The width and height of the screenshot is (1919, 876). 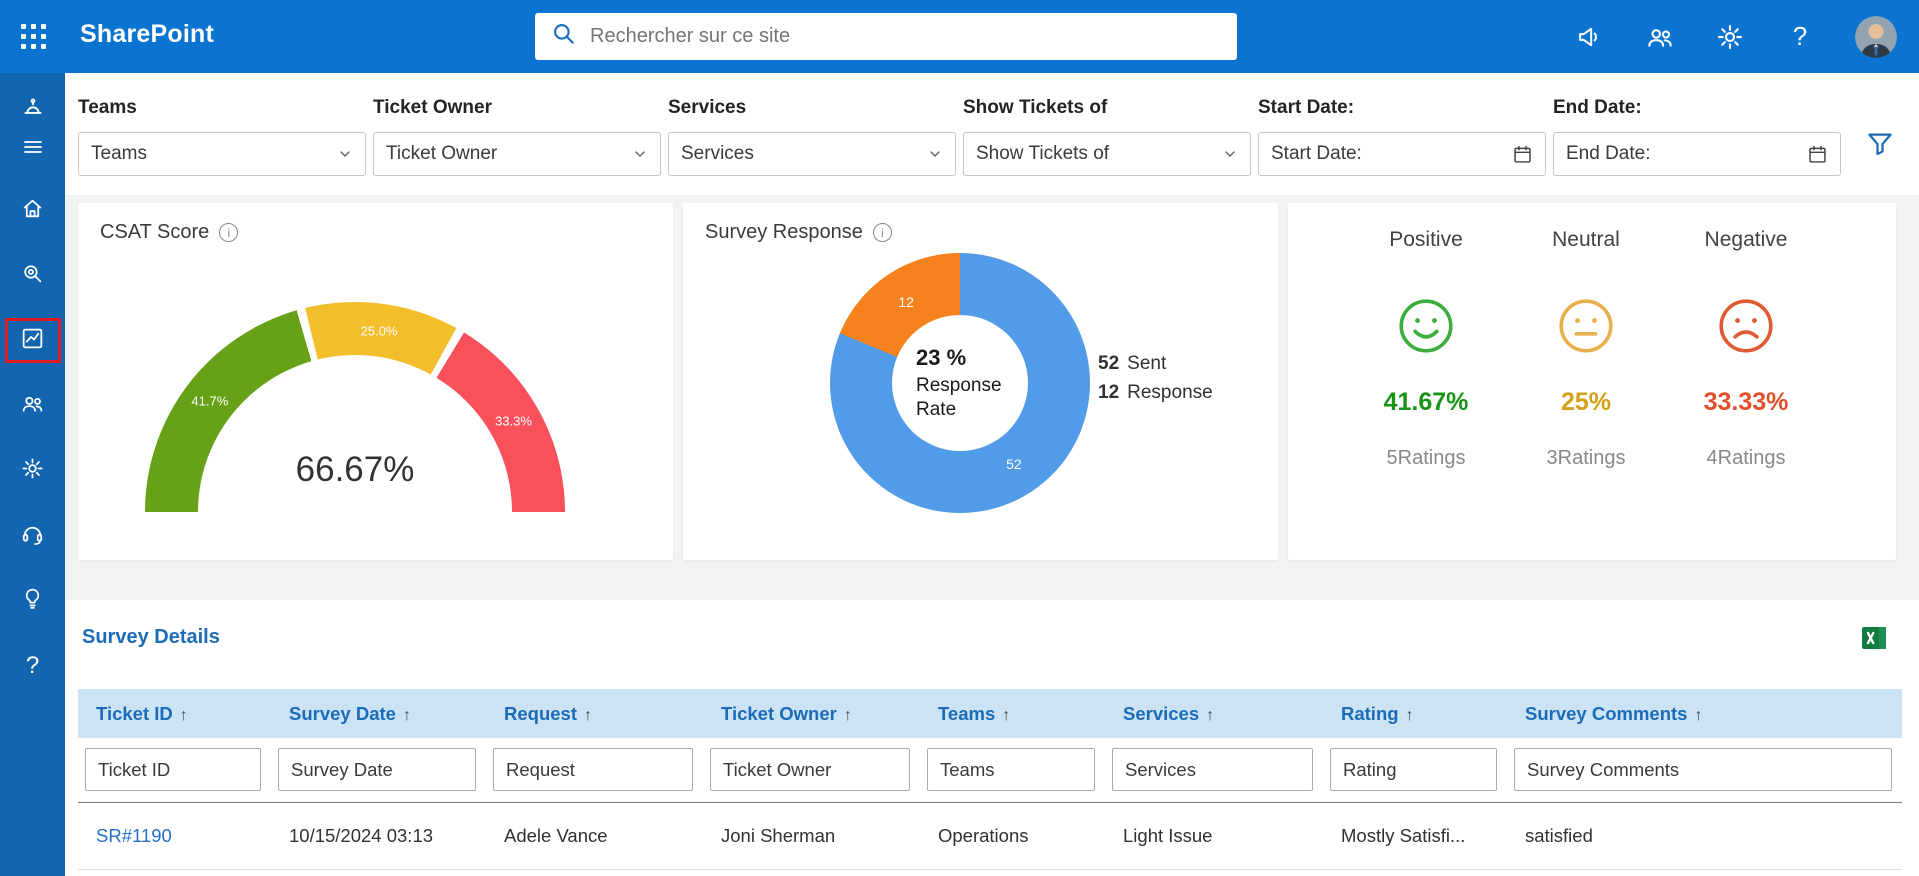 What do you see at coordinates (222, 154) in the screenshot?
I see `teams-dropdown: Teams` at bounding box center [222, 154].